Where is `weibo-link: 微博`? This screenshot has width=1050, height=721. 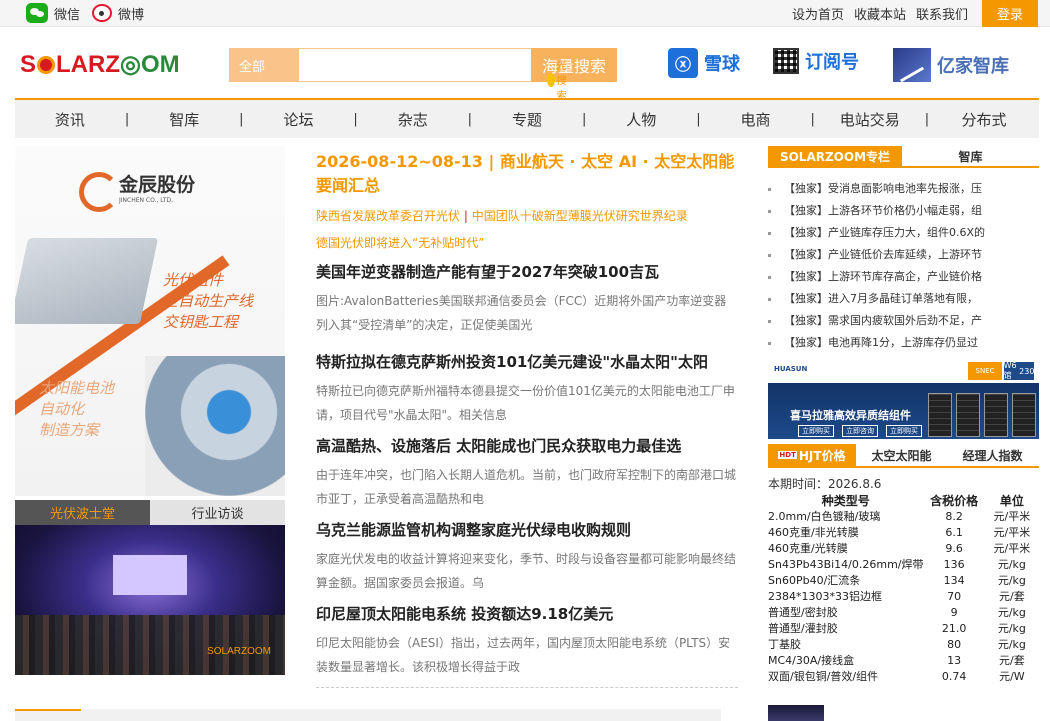
weibo-link: 微博 is located at coordinates (131, 13).